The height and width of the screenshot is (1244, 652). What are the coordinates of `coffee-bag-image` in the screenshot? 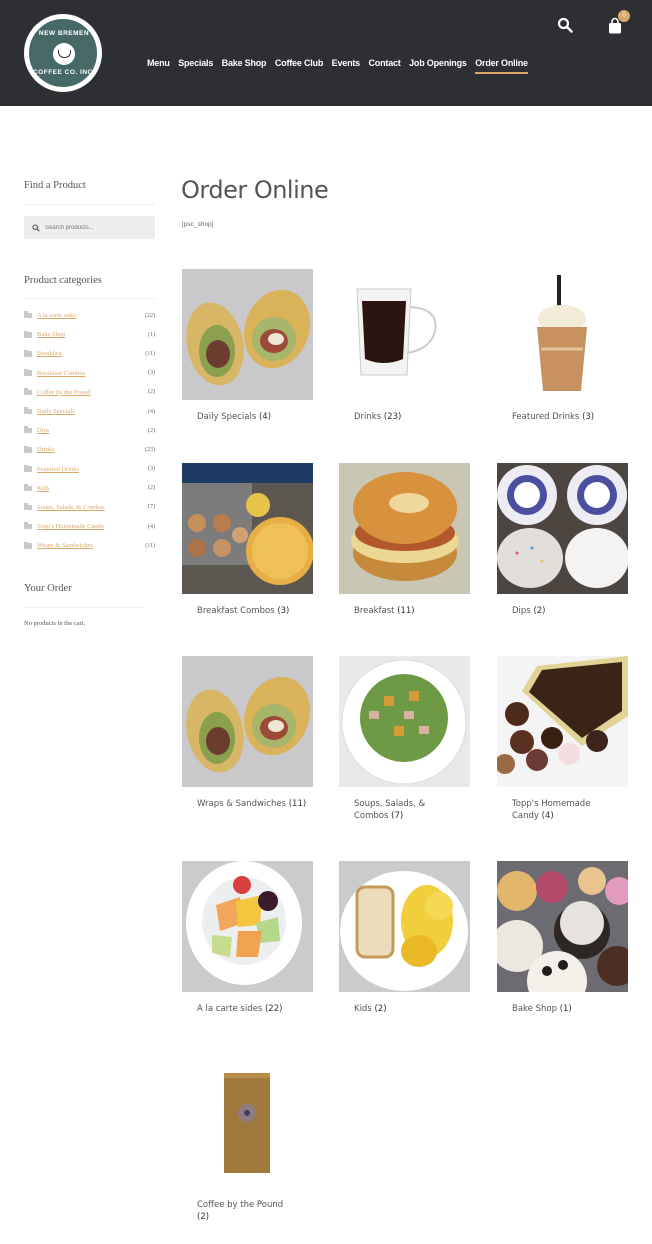 It's located at (247, 1126).